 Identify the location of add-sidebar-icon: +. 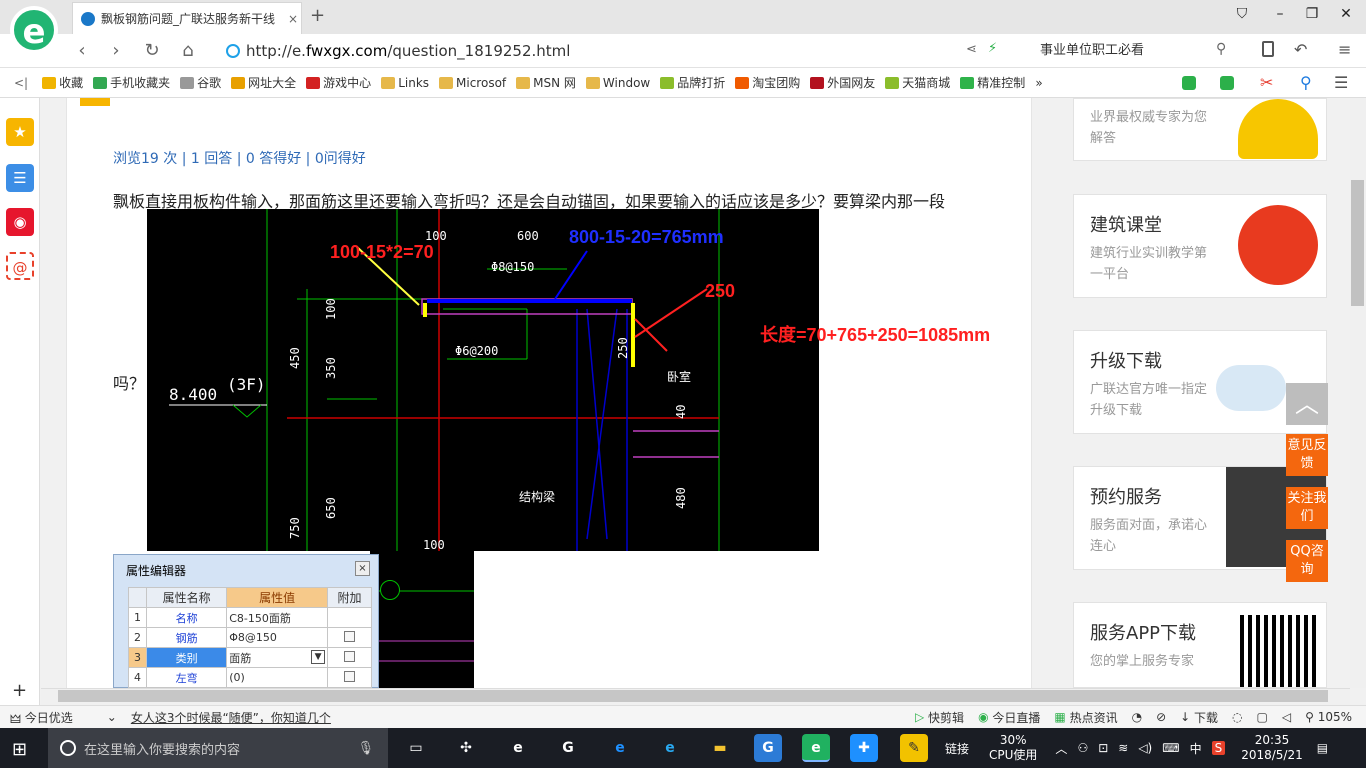
(19, 690).